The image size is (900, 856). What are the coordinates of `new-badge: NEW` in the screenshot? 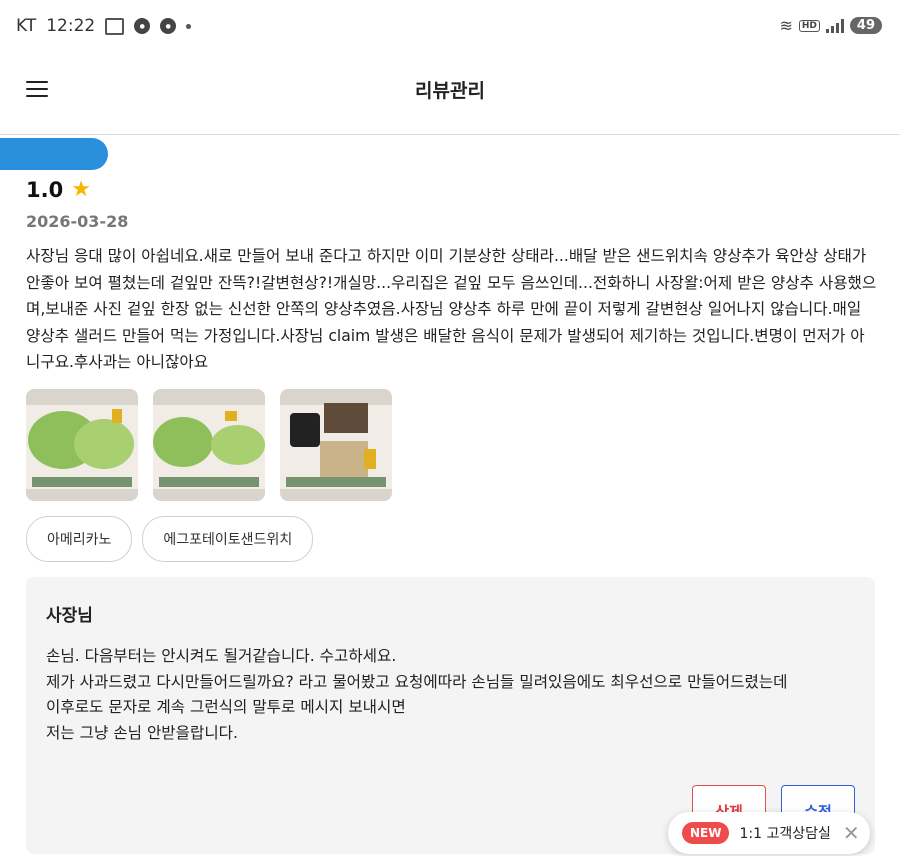 It's located at (706, 833).